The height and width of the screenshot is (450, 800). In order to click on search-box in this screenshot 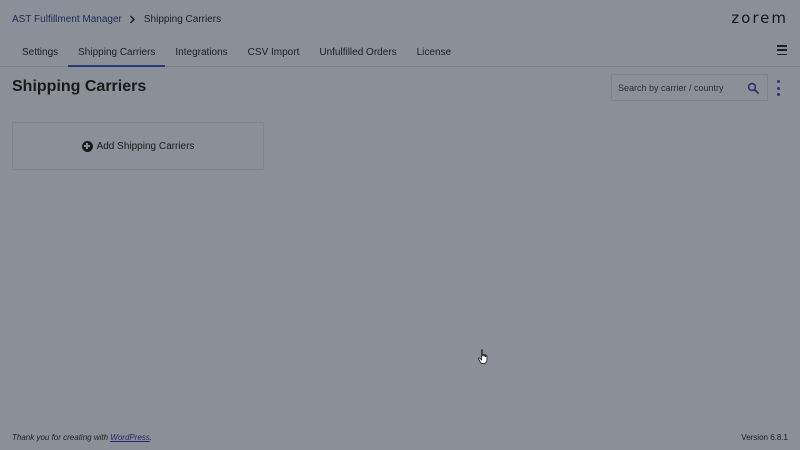, I will do `click(689, 87)`.